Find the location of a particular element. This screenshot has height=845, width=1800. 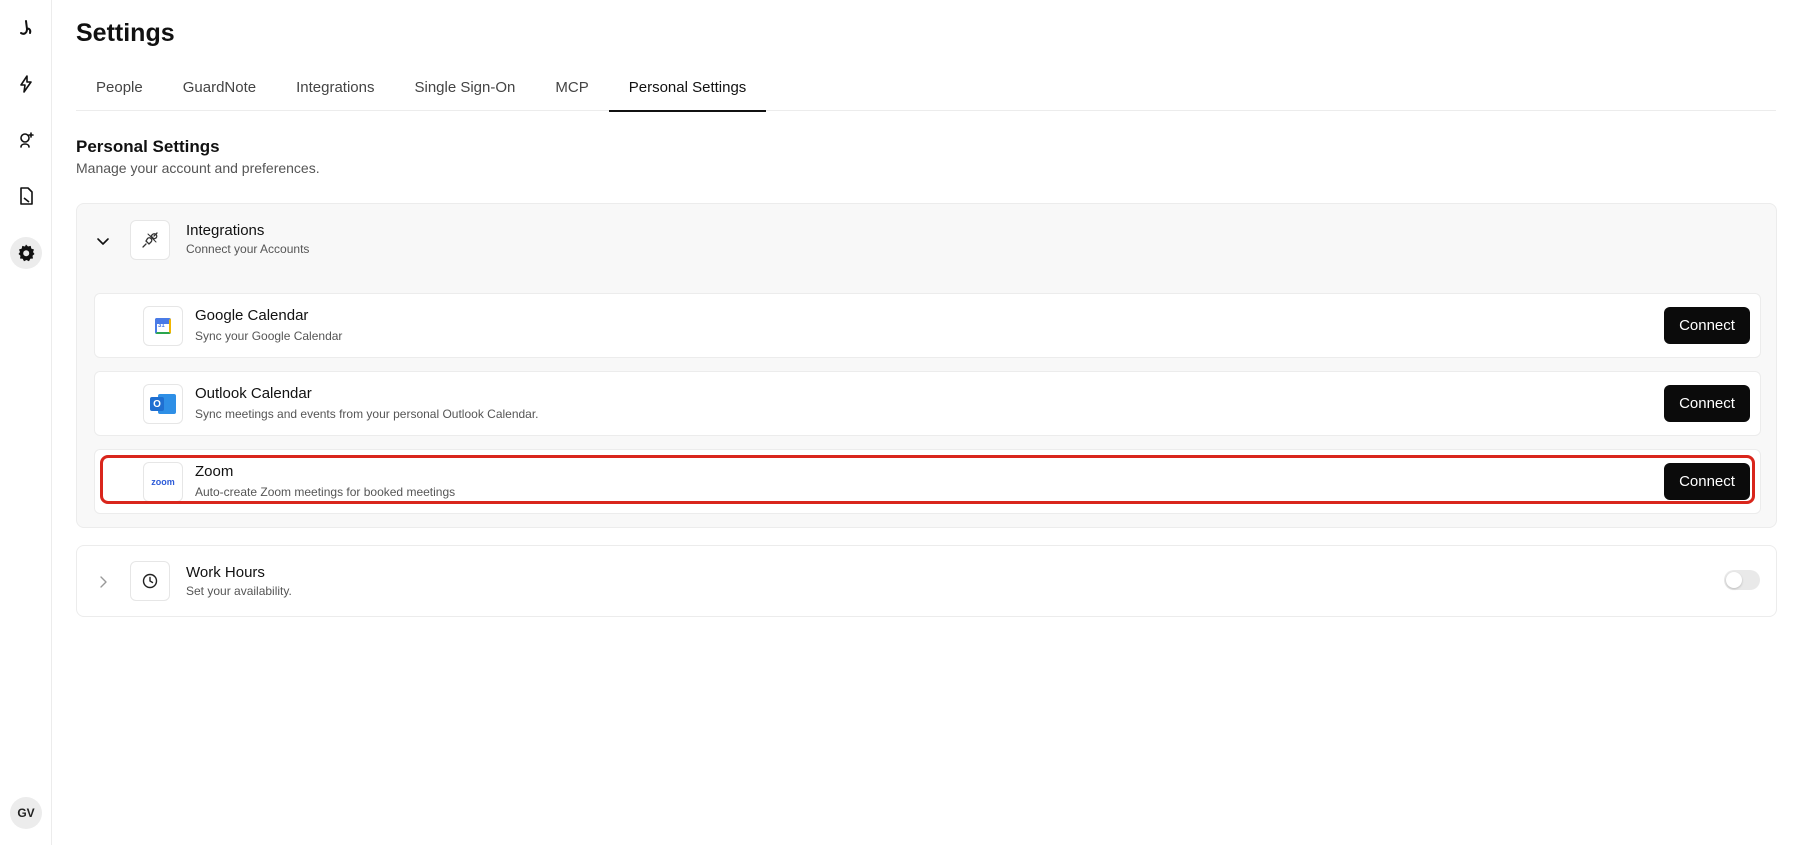

zoom-logo: zoom is located at coordinates (163, 482).